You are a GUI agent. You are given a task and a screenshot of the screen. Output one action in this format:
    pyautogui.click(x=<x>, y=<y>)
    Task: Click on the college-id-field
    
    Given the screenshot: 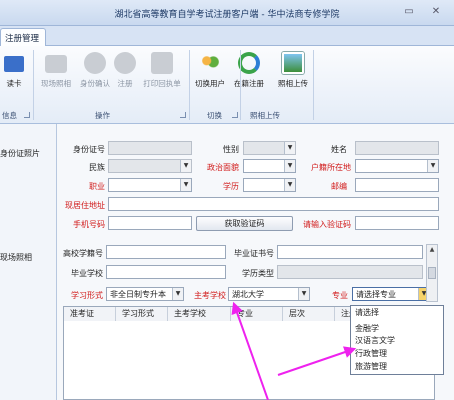 What is the action you would take?
    pyautogui.click(x=166, y=252)
    